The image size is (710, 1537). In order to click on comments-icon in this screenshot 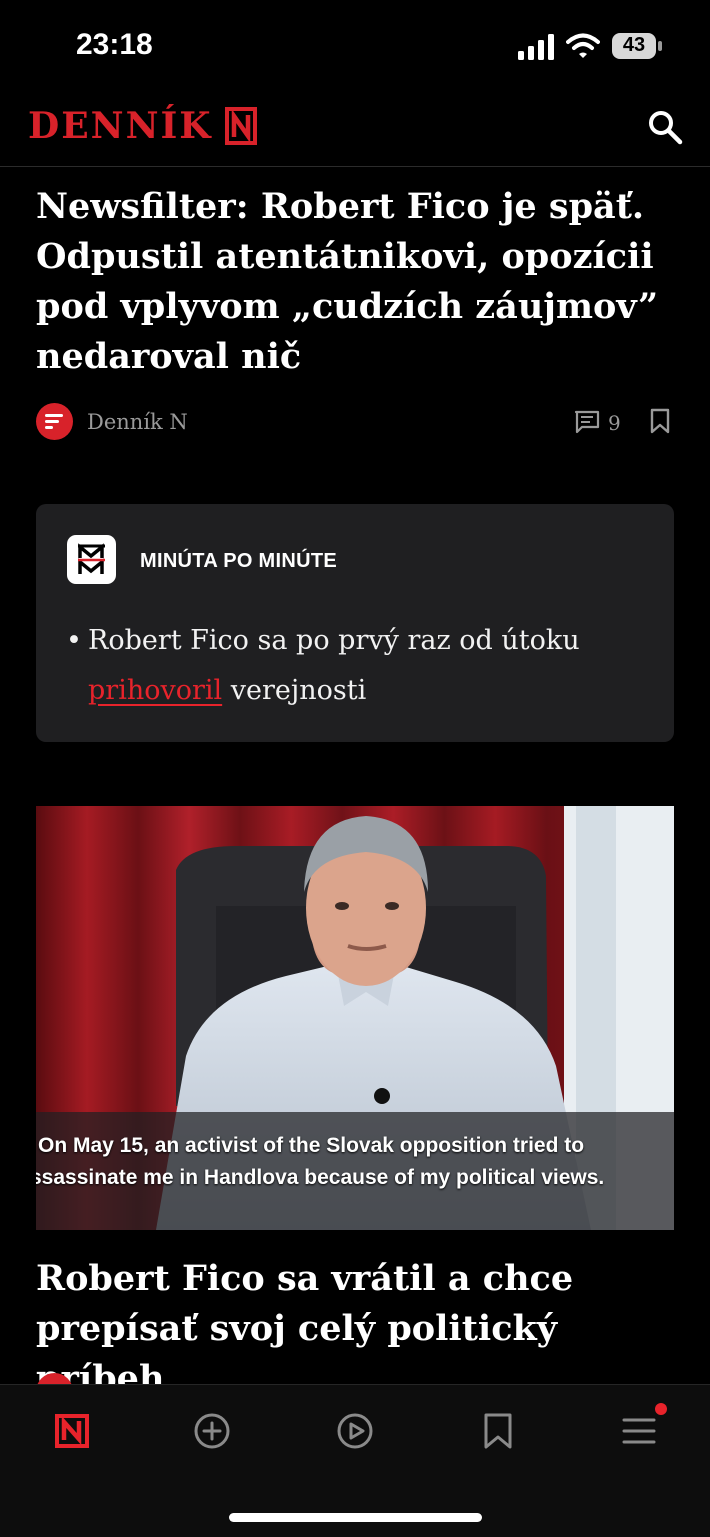, I will do `click(587, 422)`.